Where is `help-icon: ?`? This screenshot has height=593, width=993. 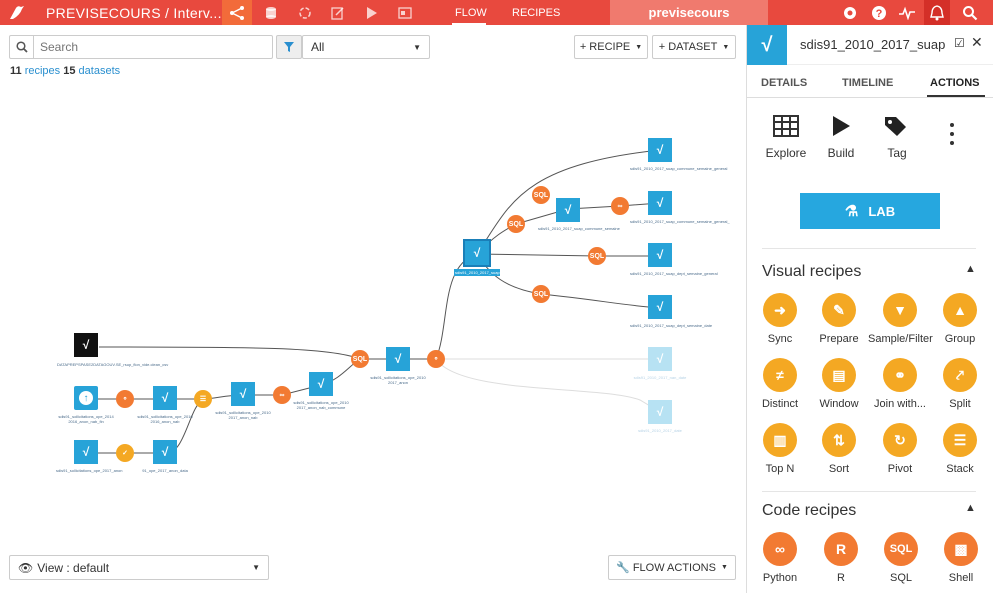 help-icon: ? is located at coordinates (879, 13).